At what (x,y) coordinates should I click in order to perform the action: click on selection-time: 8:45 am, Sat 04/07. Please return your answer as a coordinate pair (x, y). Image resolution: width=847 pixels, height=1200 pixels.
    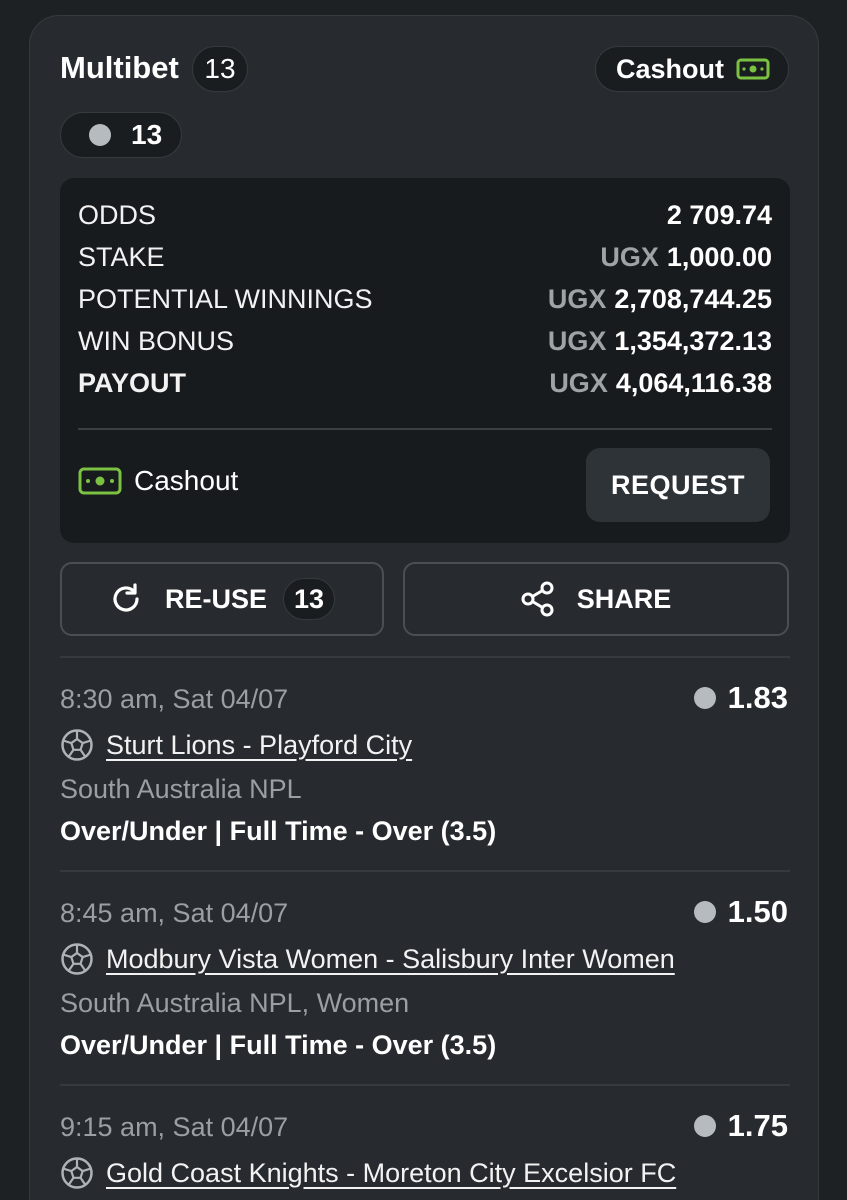
    Looking at the image, I should click on (174, 913).